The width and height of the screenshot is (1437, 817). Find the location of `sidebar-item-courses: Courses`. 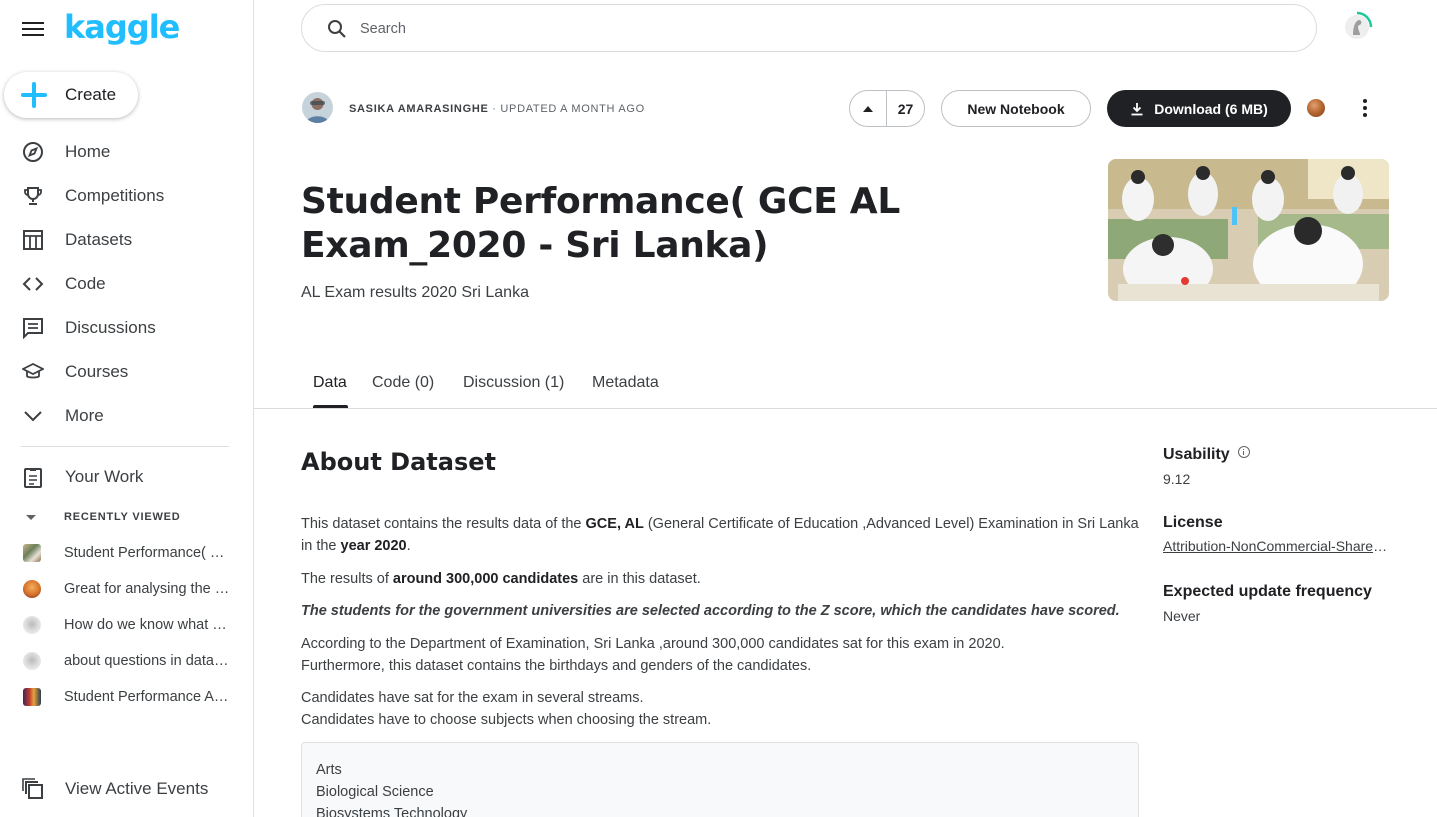

sidebar-item-courses: Courses is located at coordinates (126, 372).